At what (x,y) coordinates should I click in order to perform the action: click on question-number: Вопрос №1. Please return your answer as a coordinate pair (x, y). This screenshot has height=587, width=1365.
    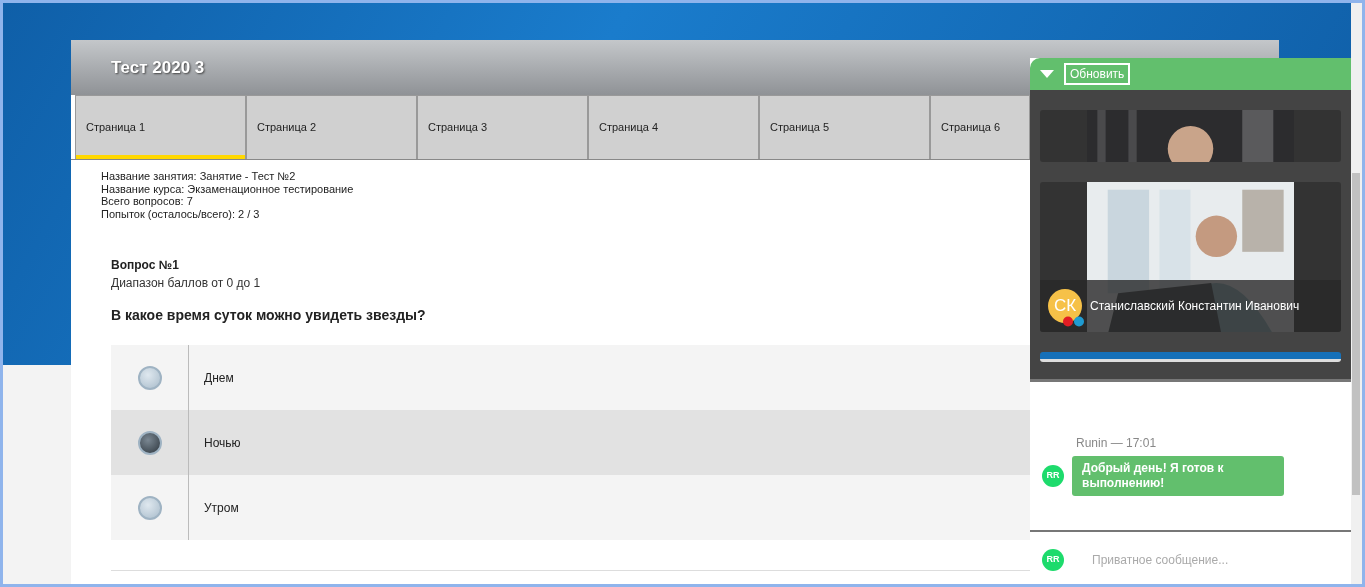
    Looking at the image, I should click on (145, 265).